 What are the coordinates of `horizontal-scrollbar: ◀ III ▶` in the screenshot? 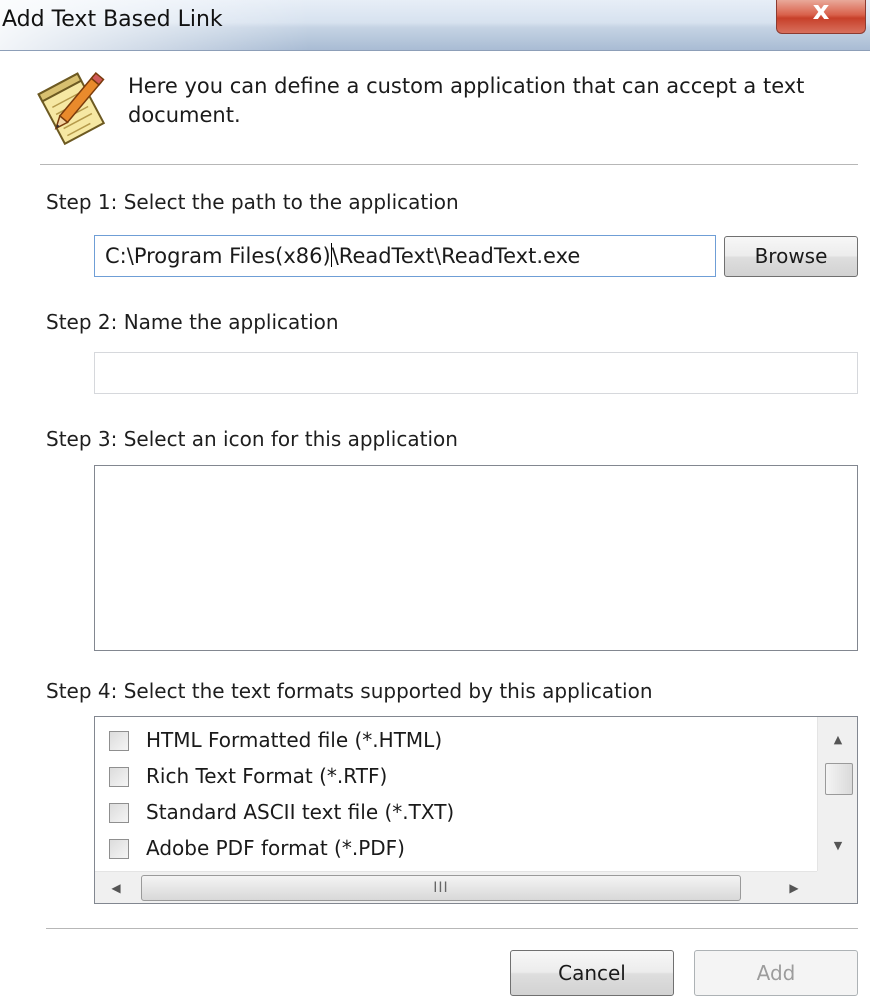 It's located at (456, 887).